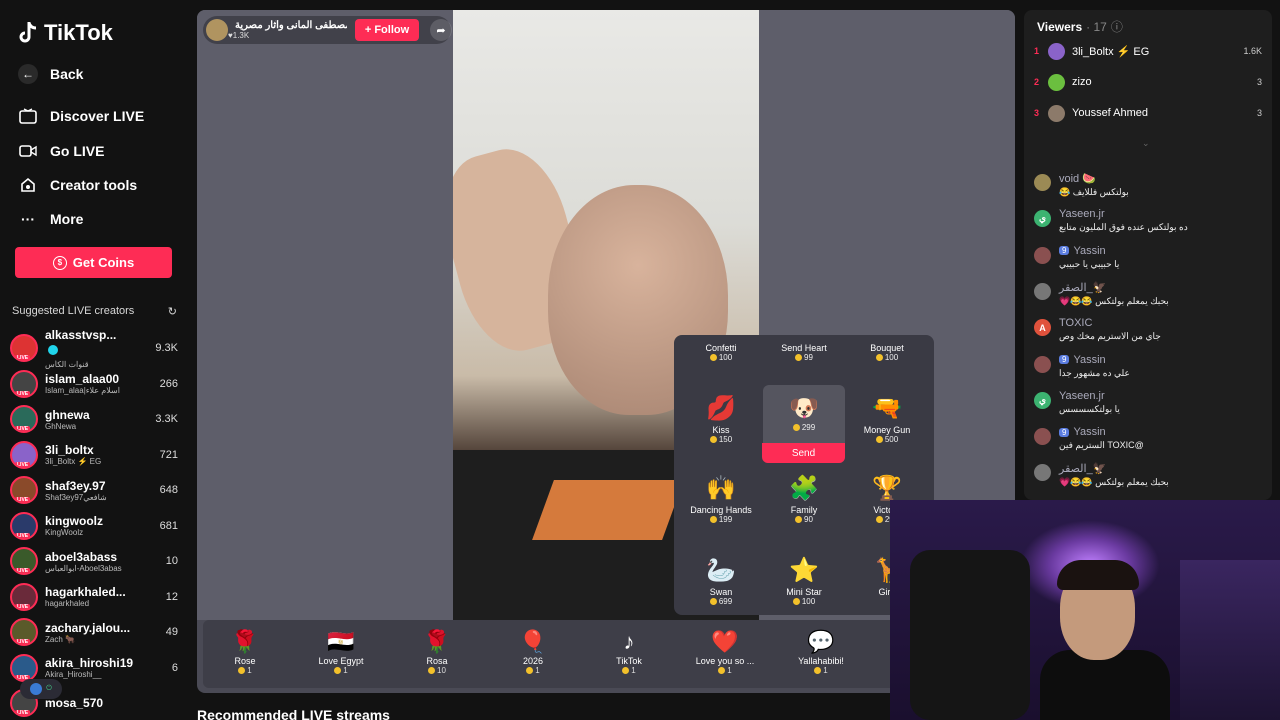 The image size is (1280, 720). Describe the element at coordinates (94, 185) in the screenshot. I see `nav-label: Creator tools` at that location.